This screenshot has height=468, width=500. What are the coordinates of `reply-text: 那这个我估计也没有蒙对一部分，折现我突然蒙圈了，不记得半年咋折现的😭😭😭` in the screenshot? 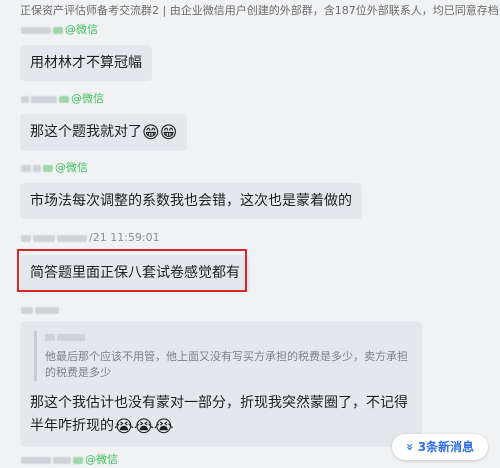 It's located at (219, 416).